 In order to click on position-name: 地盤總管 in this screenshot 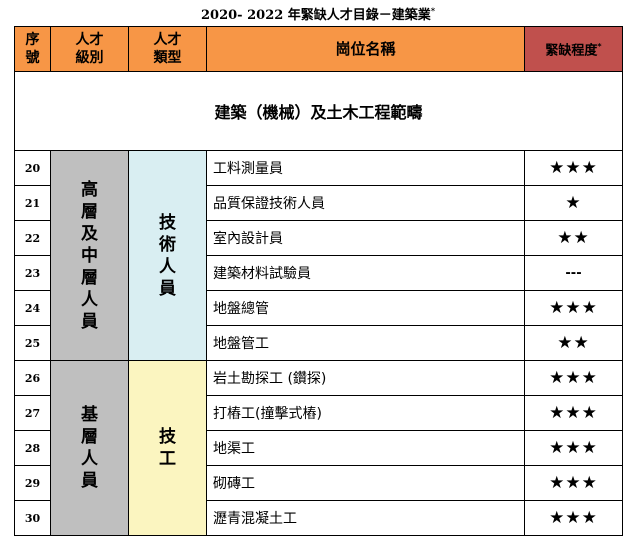, I will do `click(365, 308)`.